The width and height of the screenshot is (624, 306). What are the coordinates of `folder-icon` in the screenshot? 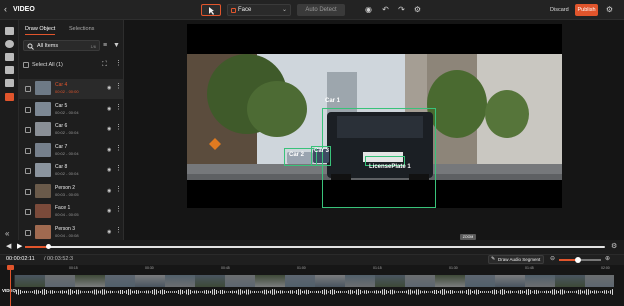 It's located at (9, 83).